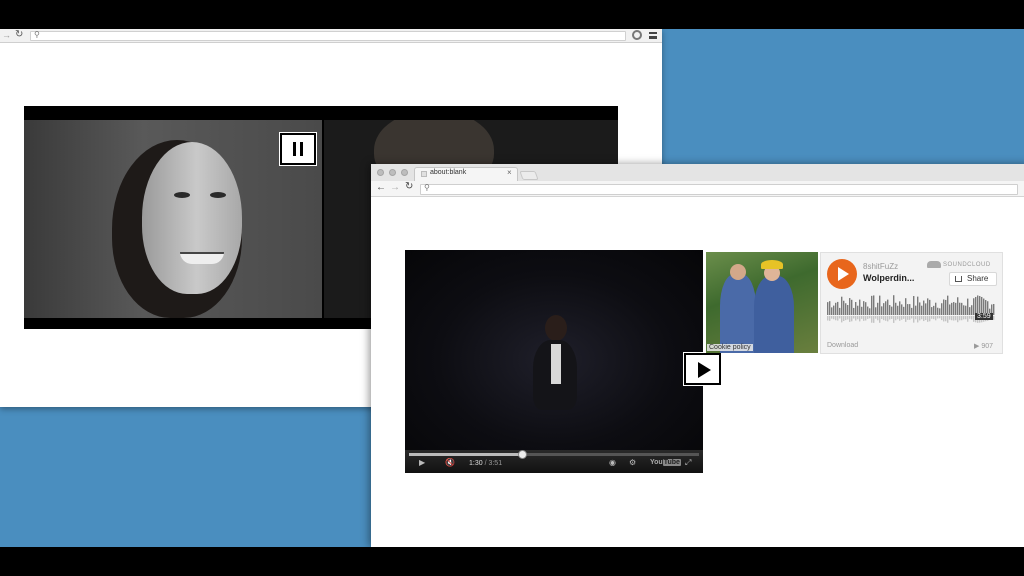 This screenshot has height=576, width=1024. I want to click on eye-left, so click(182, 195).